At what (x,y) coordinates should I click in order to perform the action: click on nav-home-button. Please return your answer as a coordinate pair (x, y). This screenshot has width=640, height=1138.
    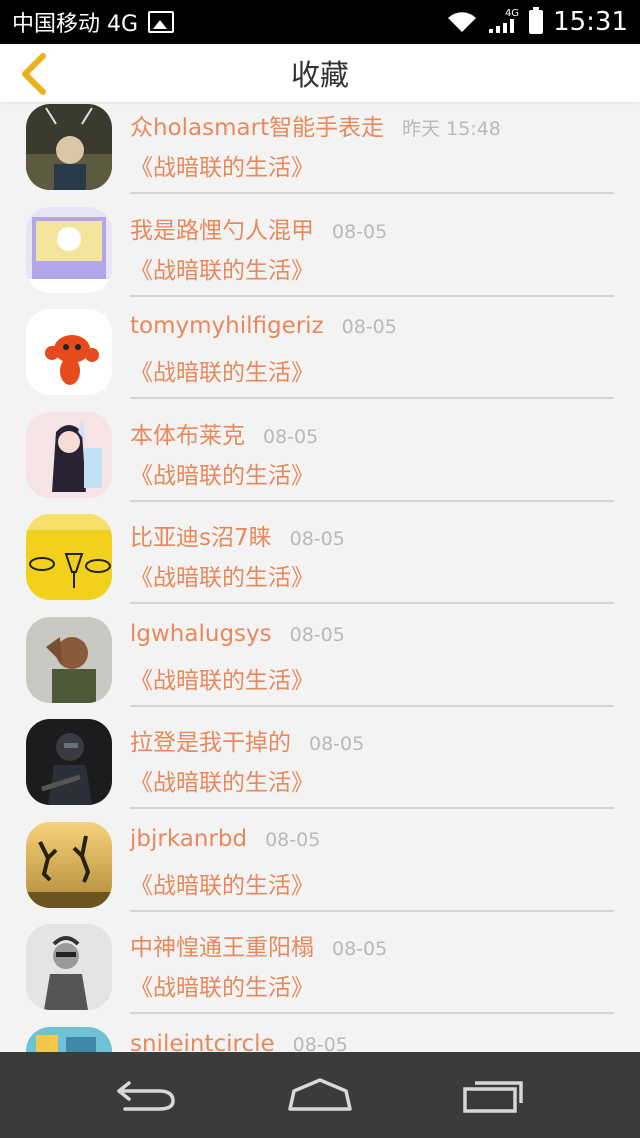
    Looking at the image, I should click on (320, 1095).